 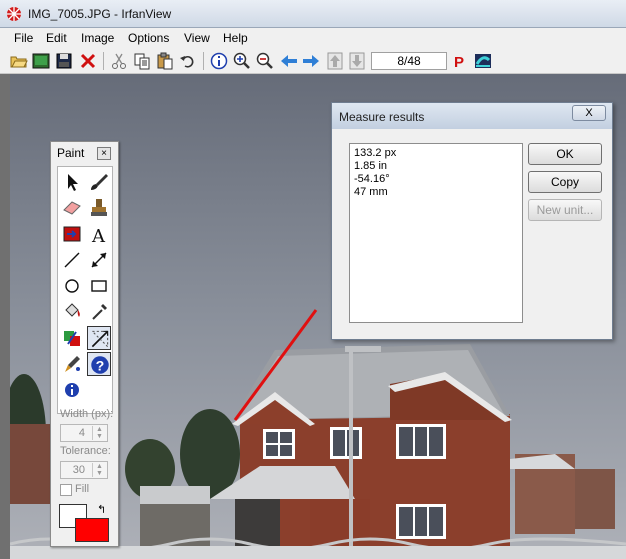 I want to click on paint-title: Paint, so click(x=71, y=153).